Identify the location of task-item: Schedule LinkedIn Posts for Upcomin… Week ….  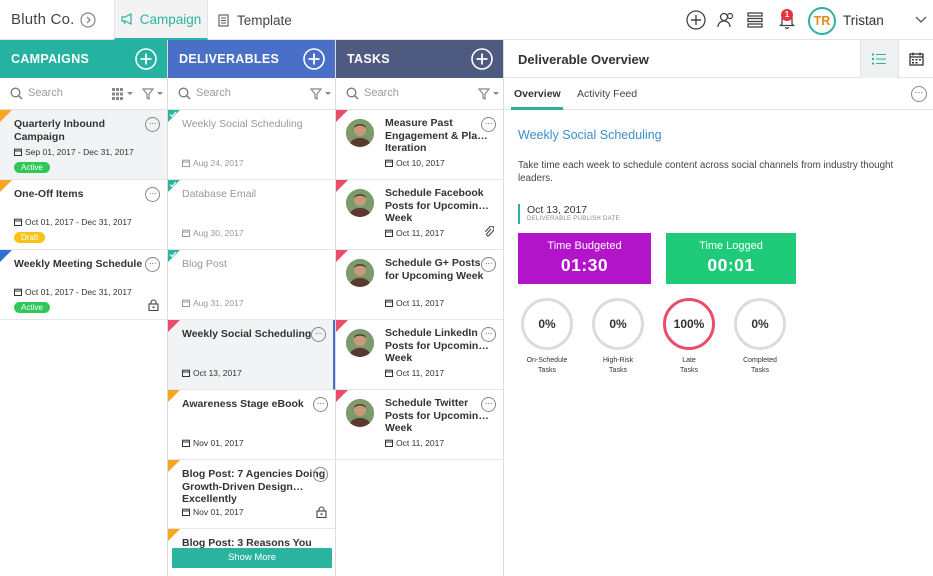
(419, 355).